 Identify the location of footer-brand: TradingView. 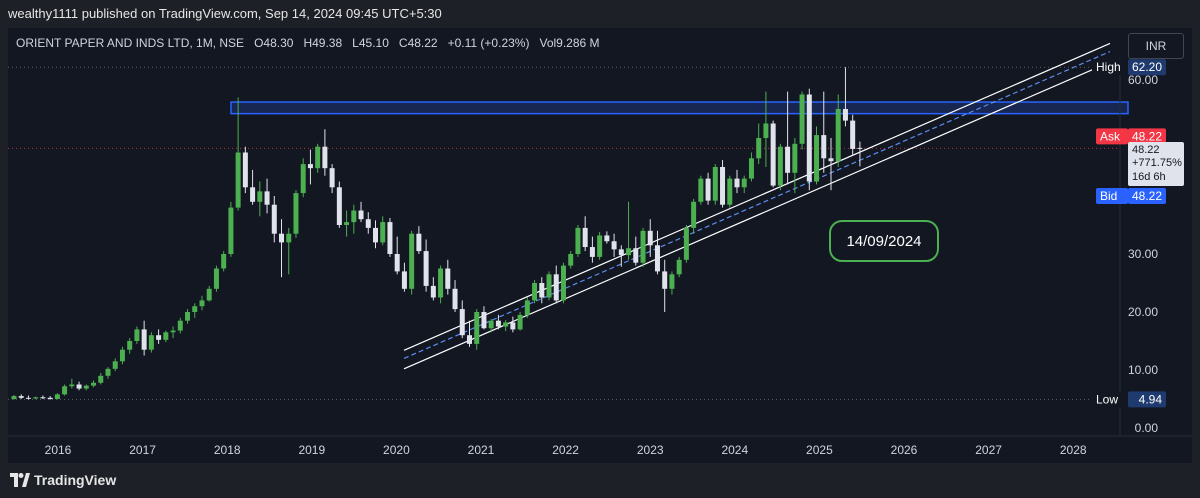
(75, 480).